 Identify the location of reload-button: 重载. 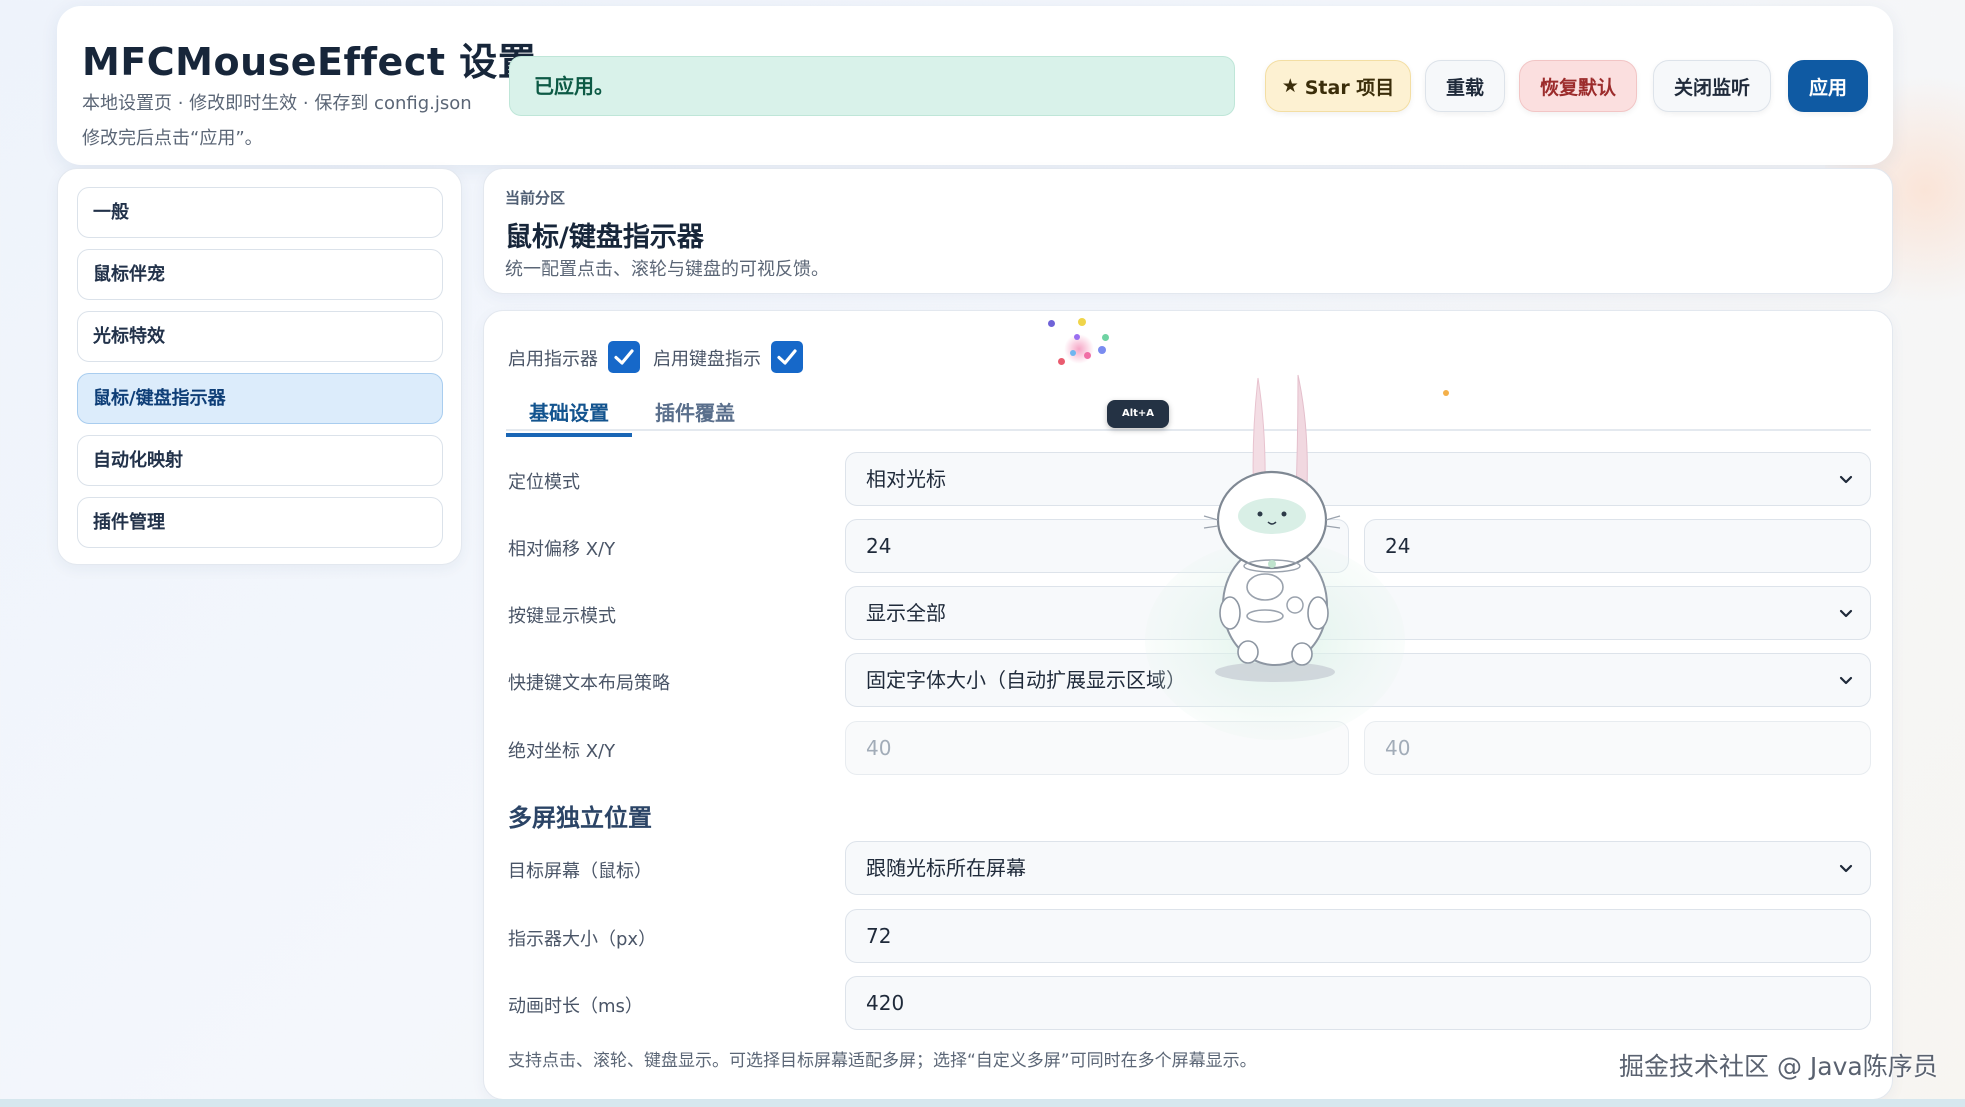
(1465, 86).